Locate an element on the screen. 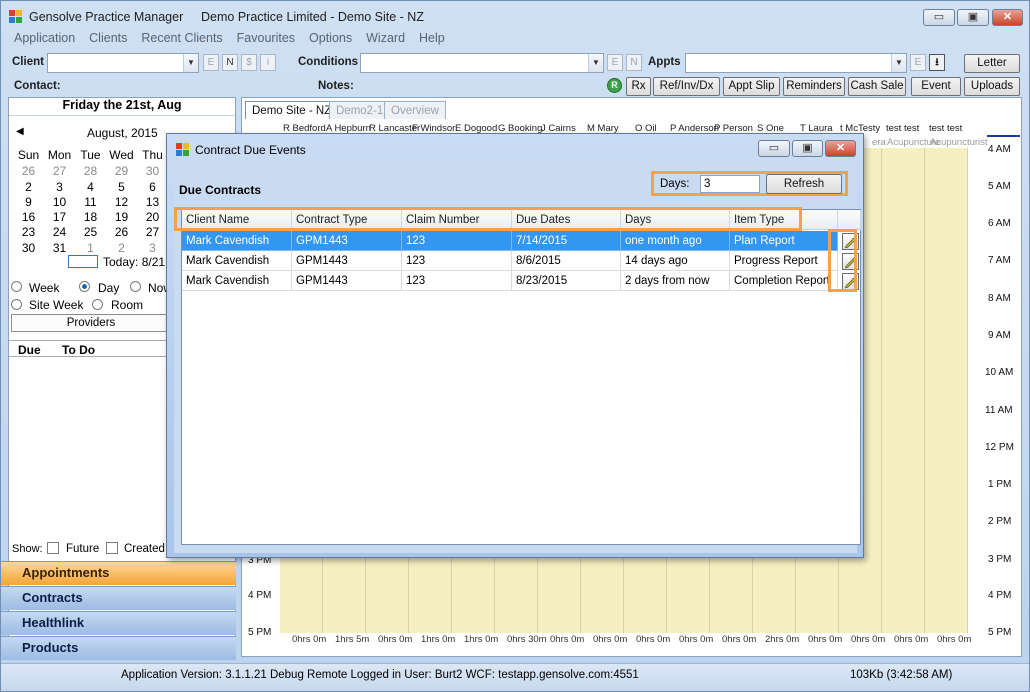  client-e-button: E is located at coordinates (211, 62).